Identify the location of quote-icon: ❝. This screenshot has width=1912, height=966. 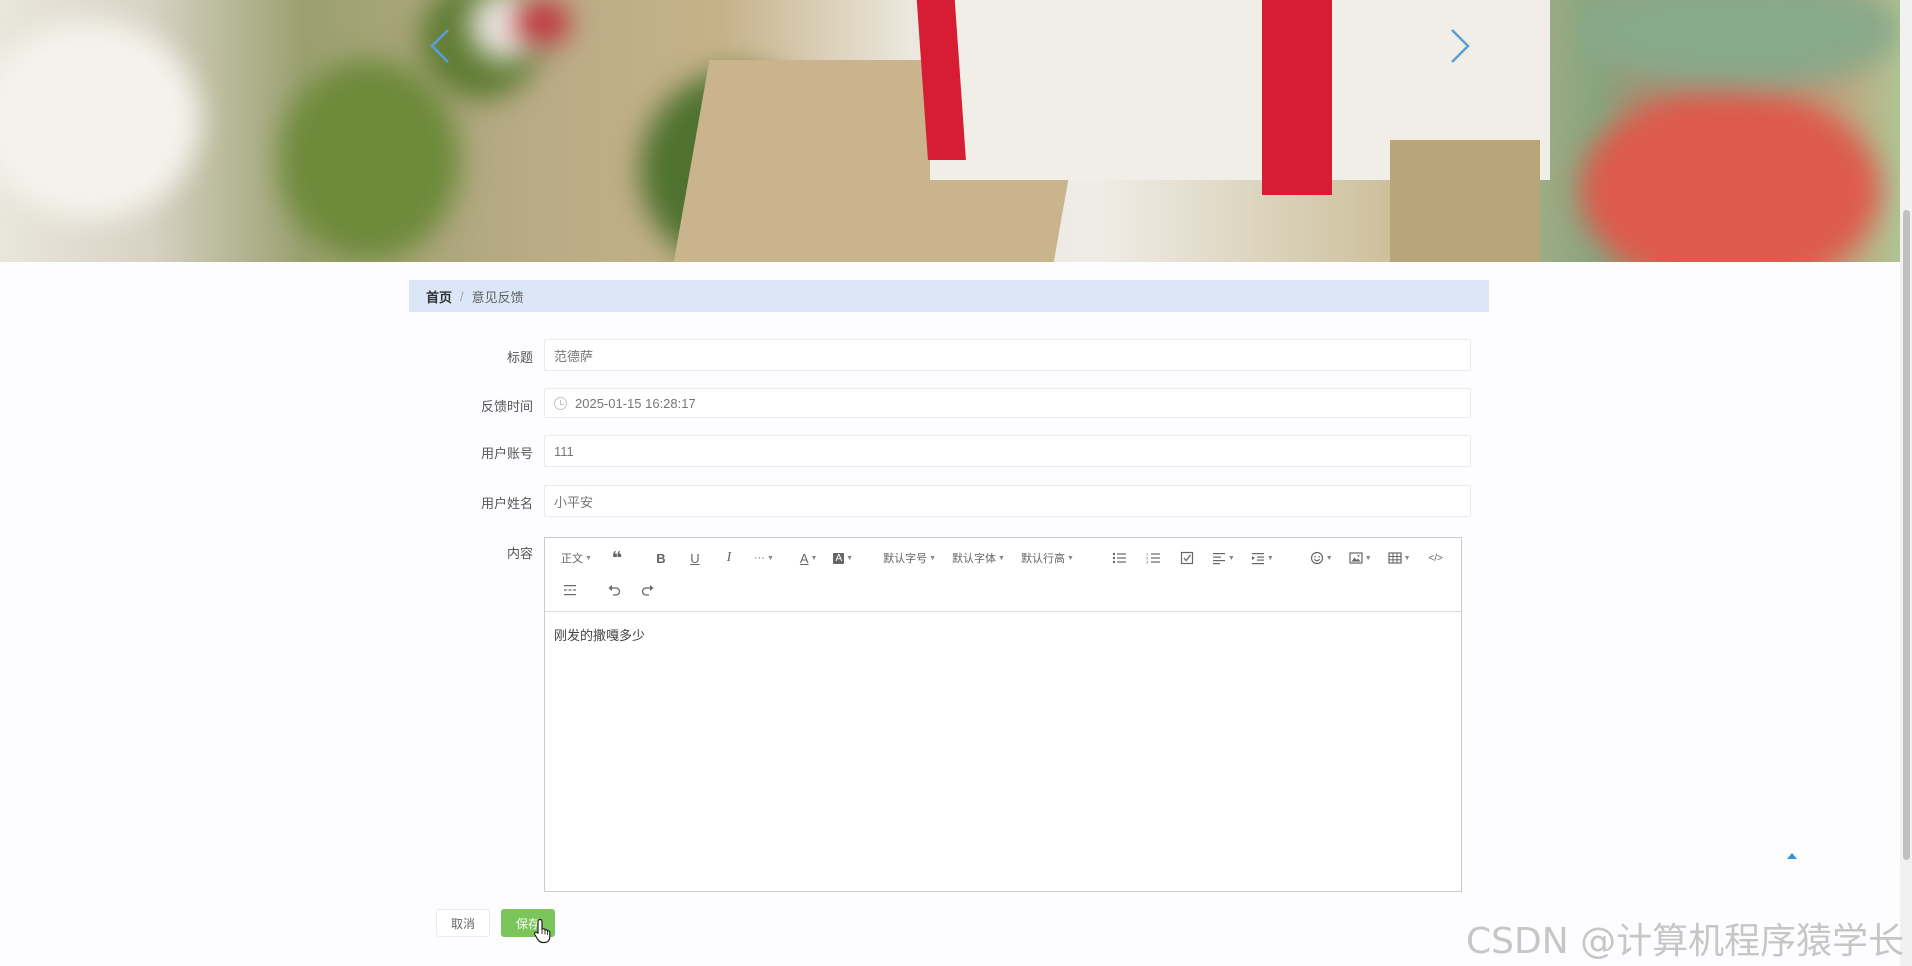
(617, 557).